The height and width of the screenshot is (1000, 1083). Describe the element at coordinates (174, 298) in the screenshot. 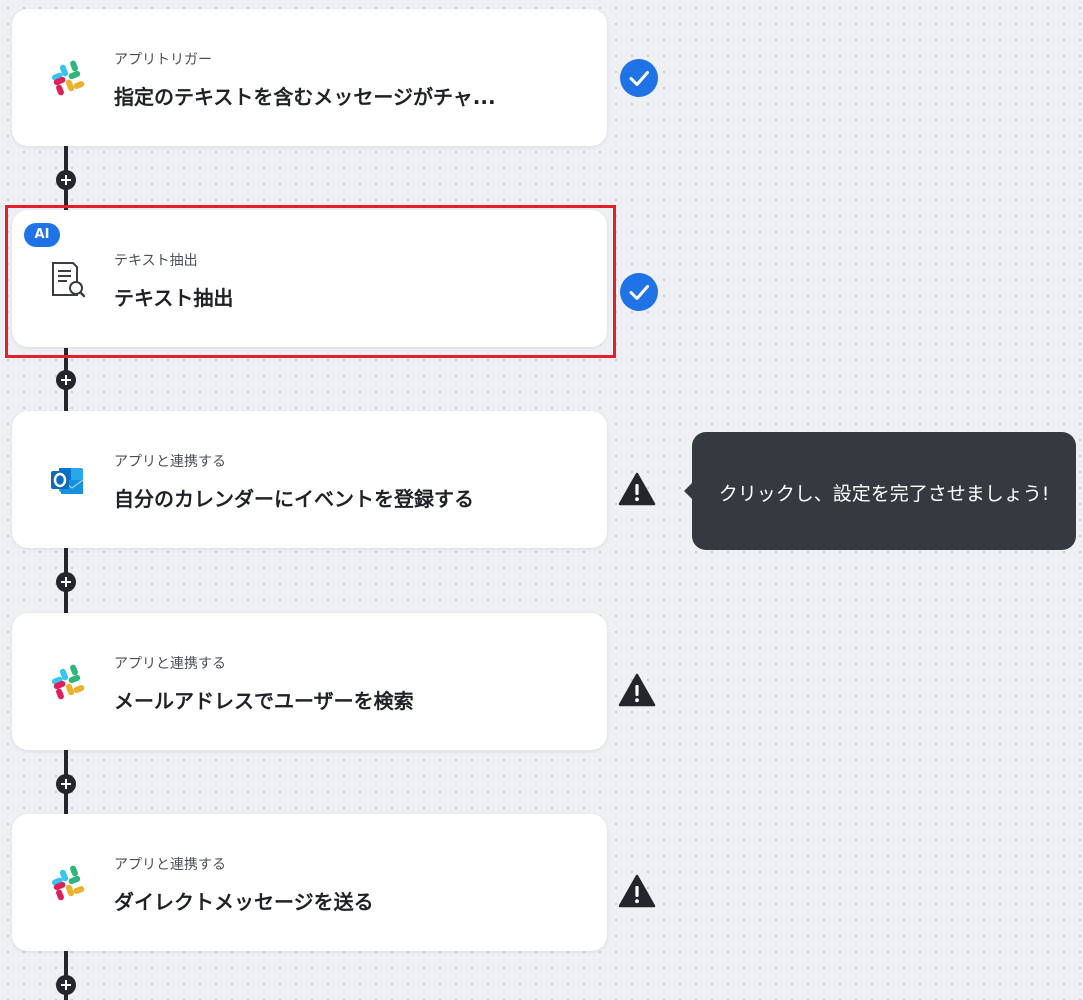

I see `step-title: テキスト抽出` at that location.